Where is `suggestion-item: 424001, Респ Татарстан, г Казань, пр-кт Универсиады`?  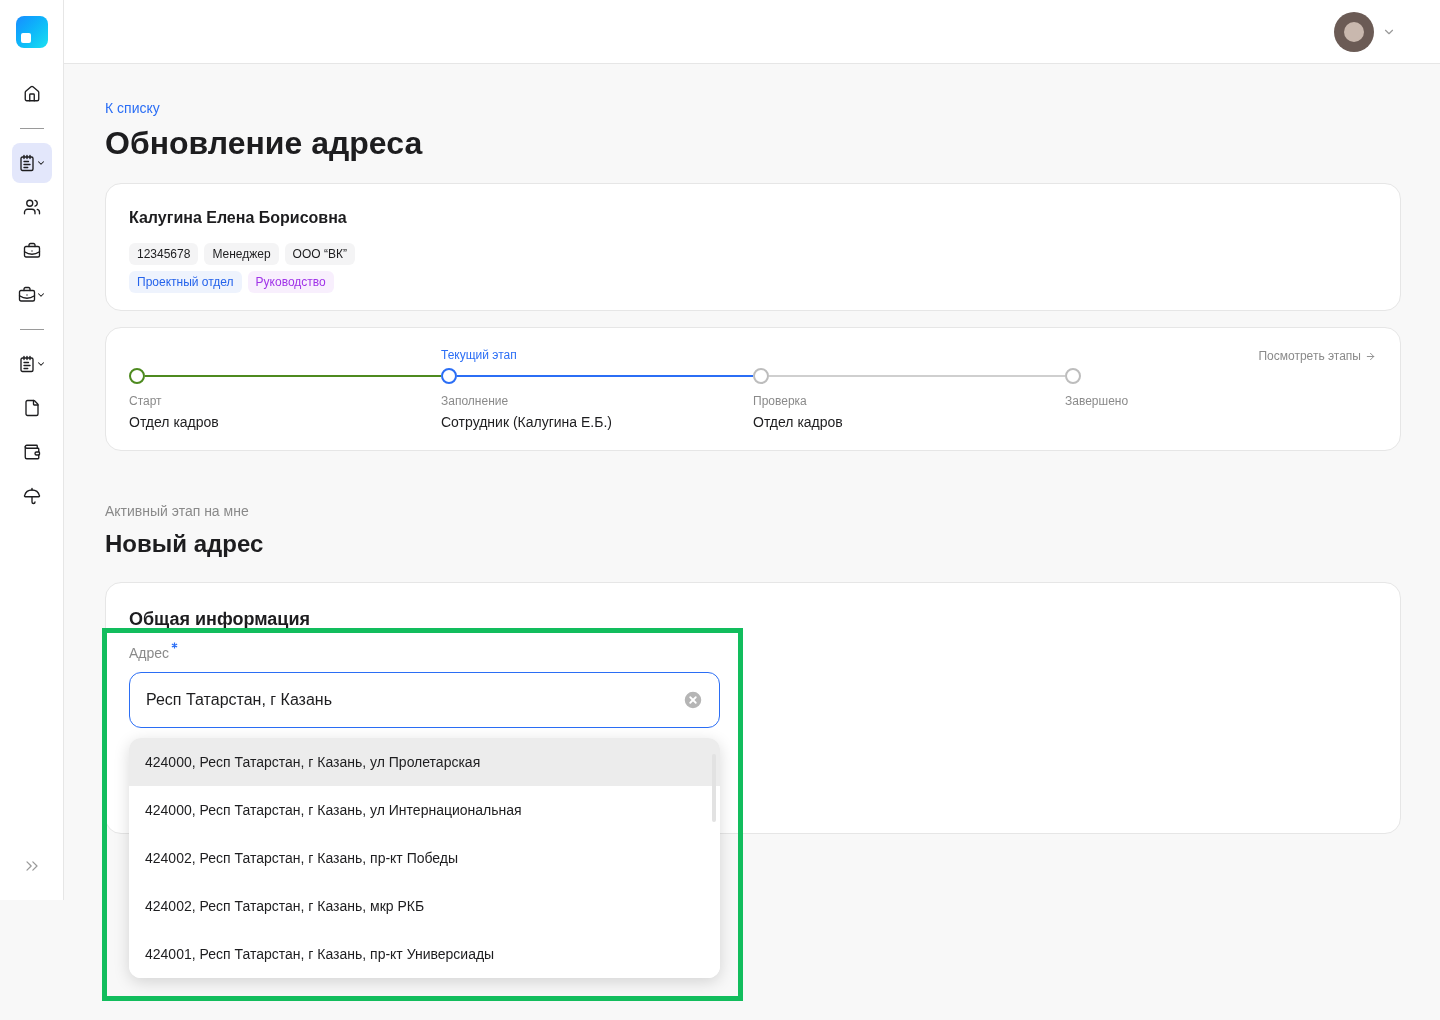
suggestion-item: 424001, Респ Татарстан, г Казань, пр-кт Универсиады is located at coordinates (424, 954).